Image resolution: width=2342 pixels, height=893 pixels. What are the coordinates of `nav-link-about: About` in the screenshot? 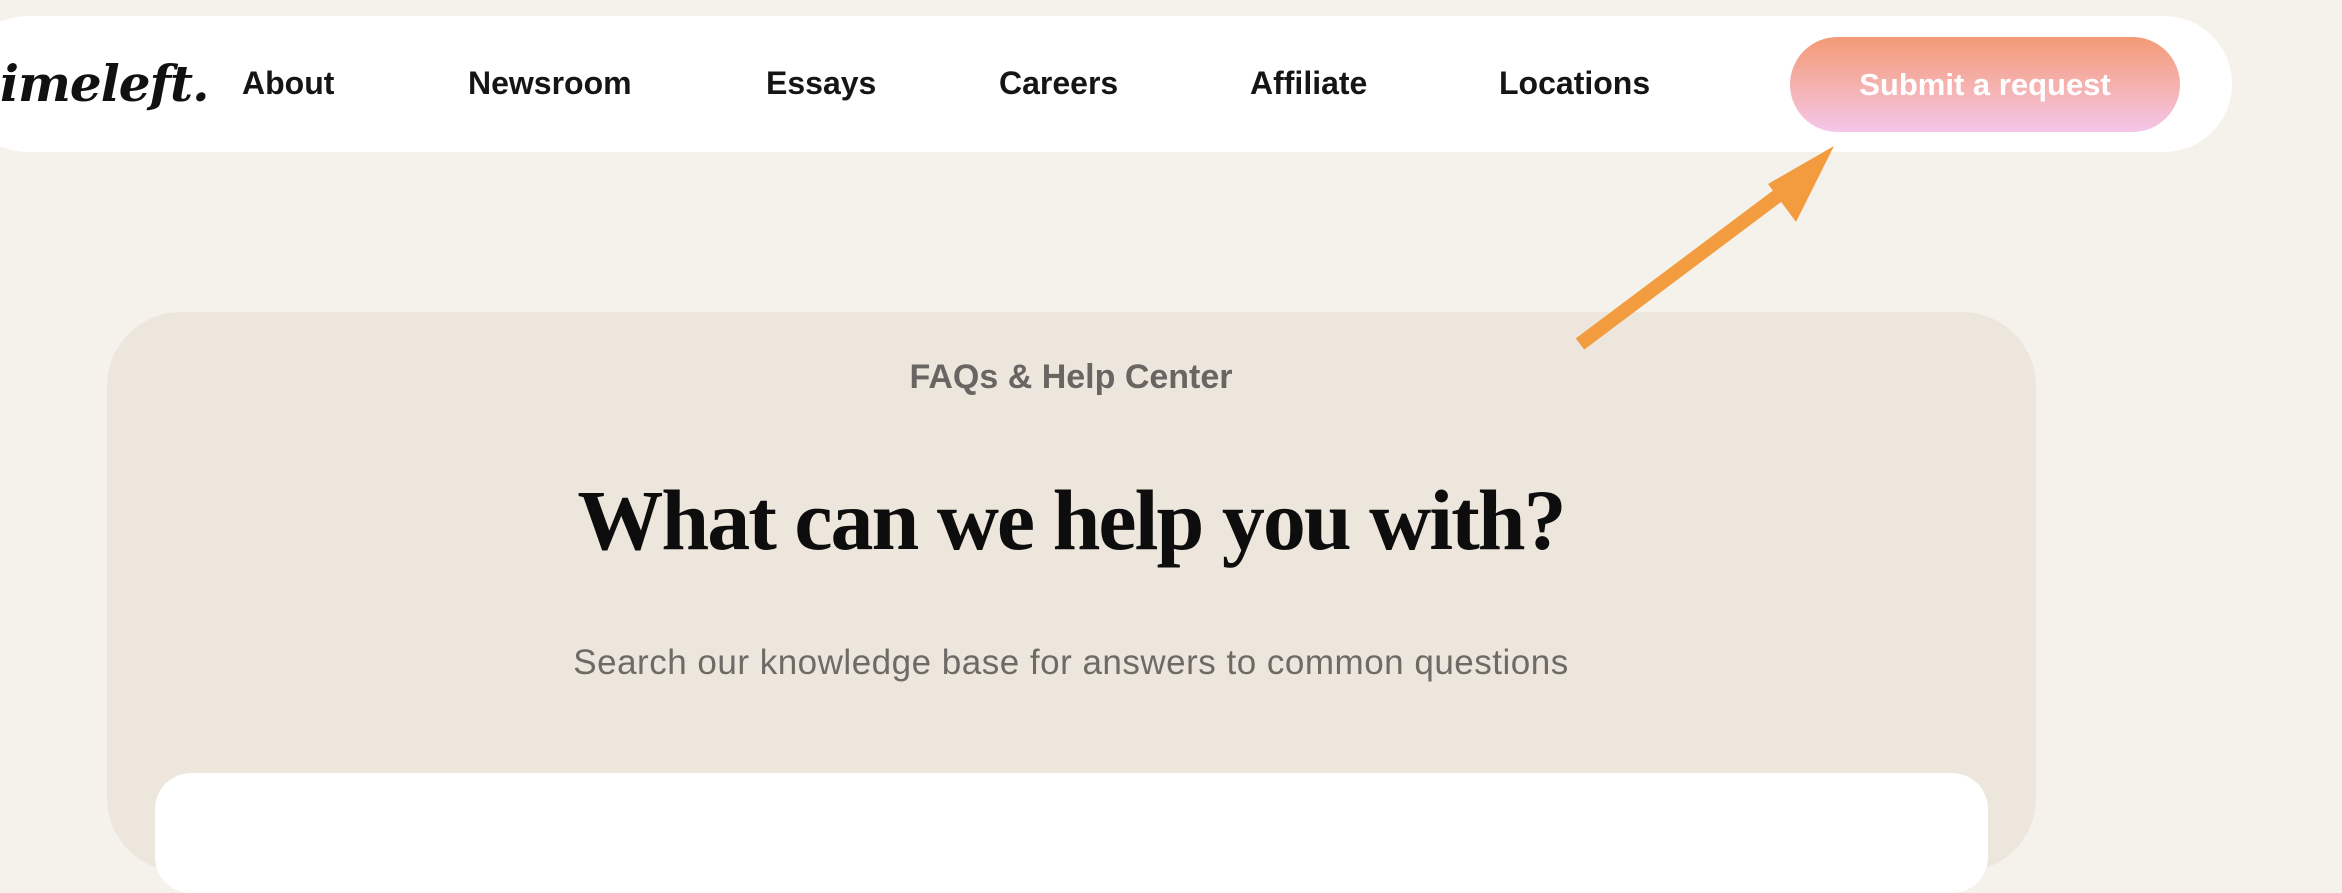 It's located at (288, 83).